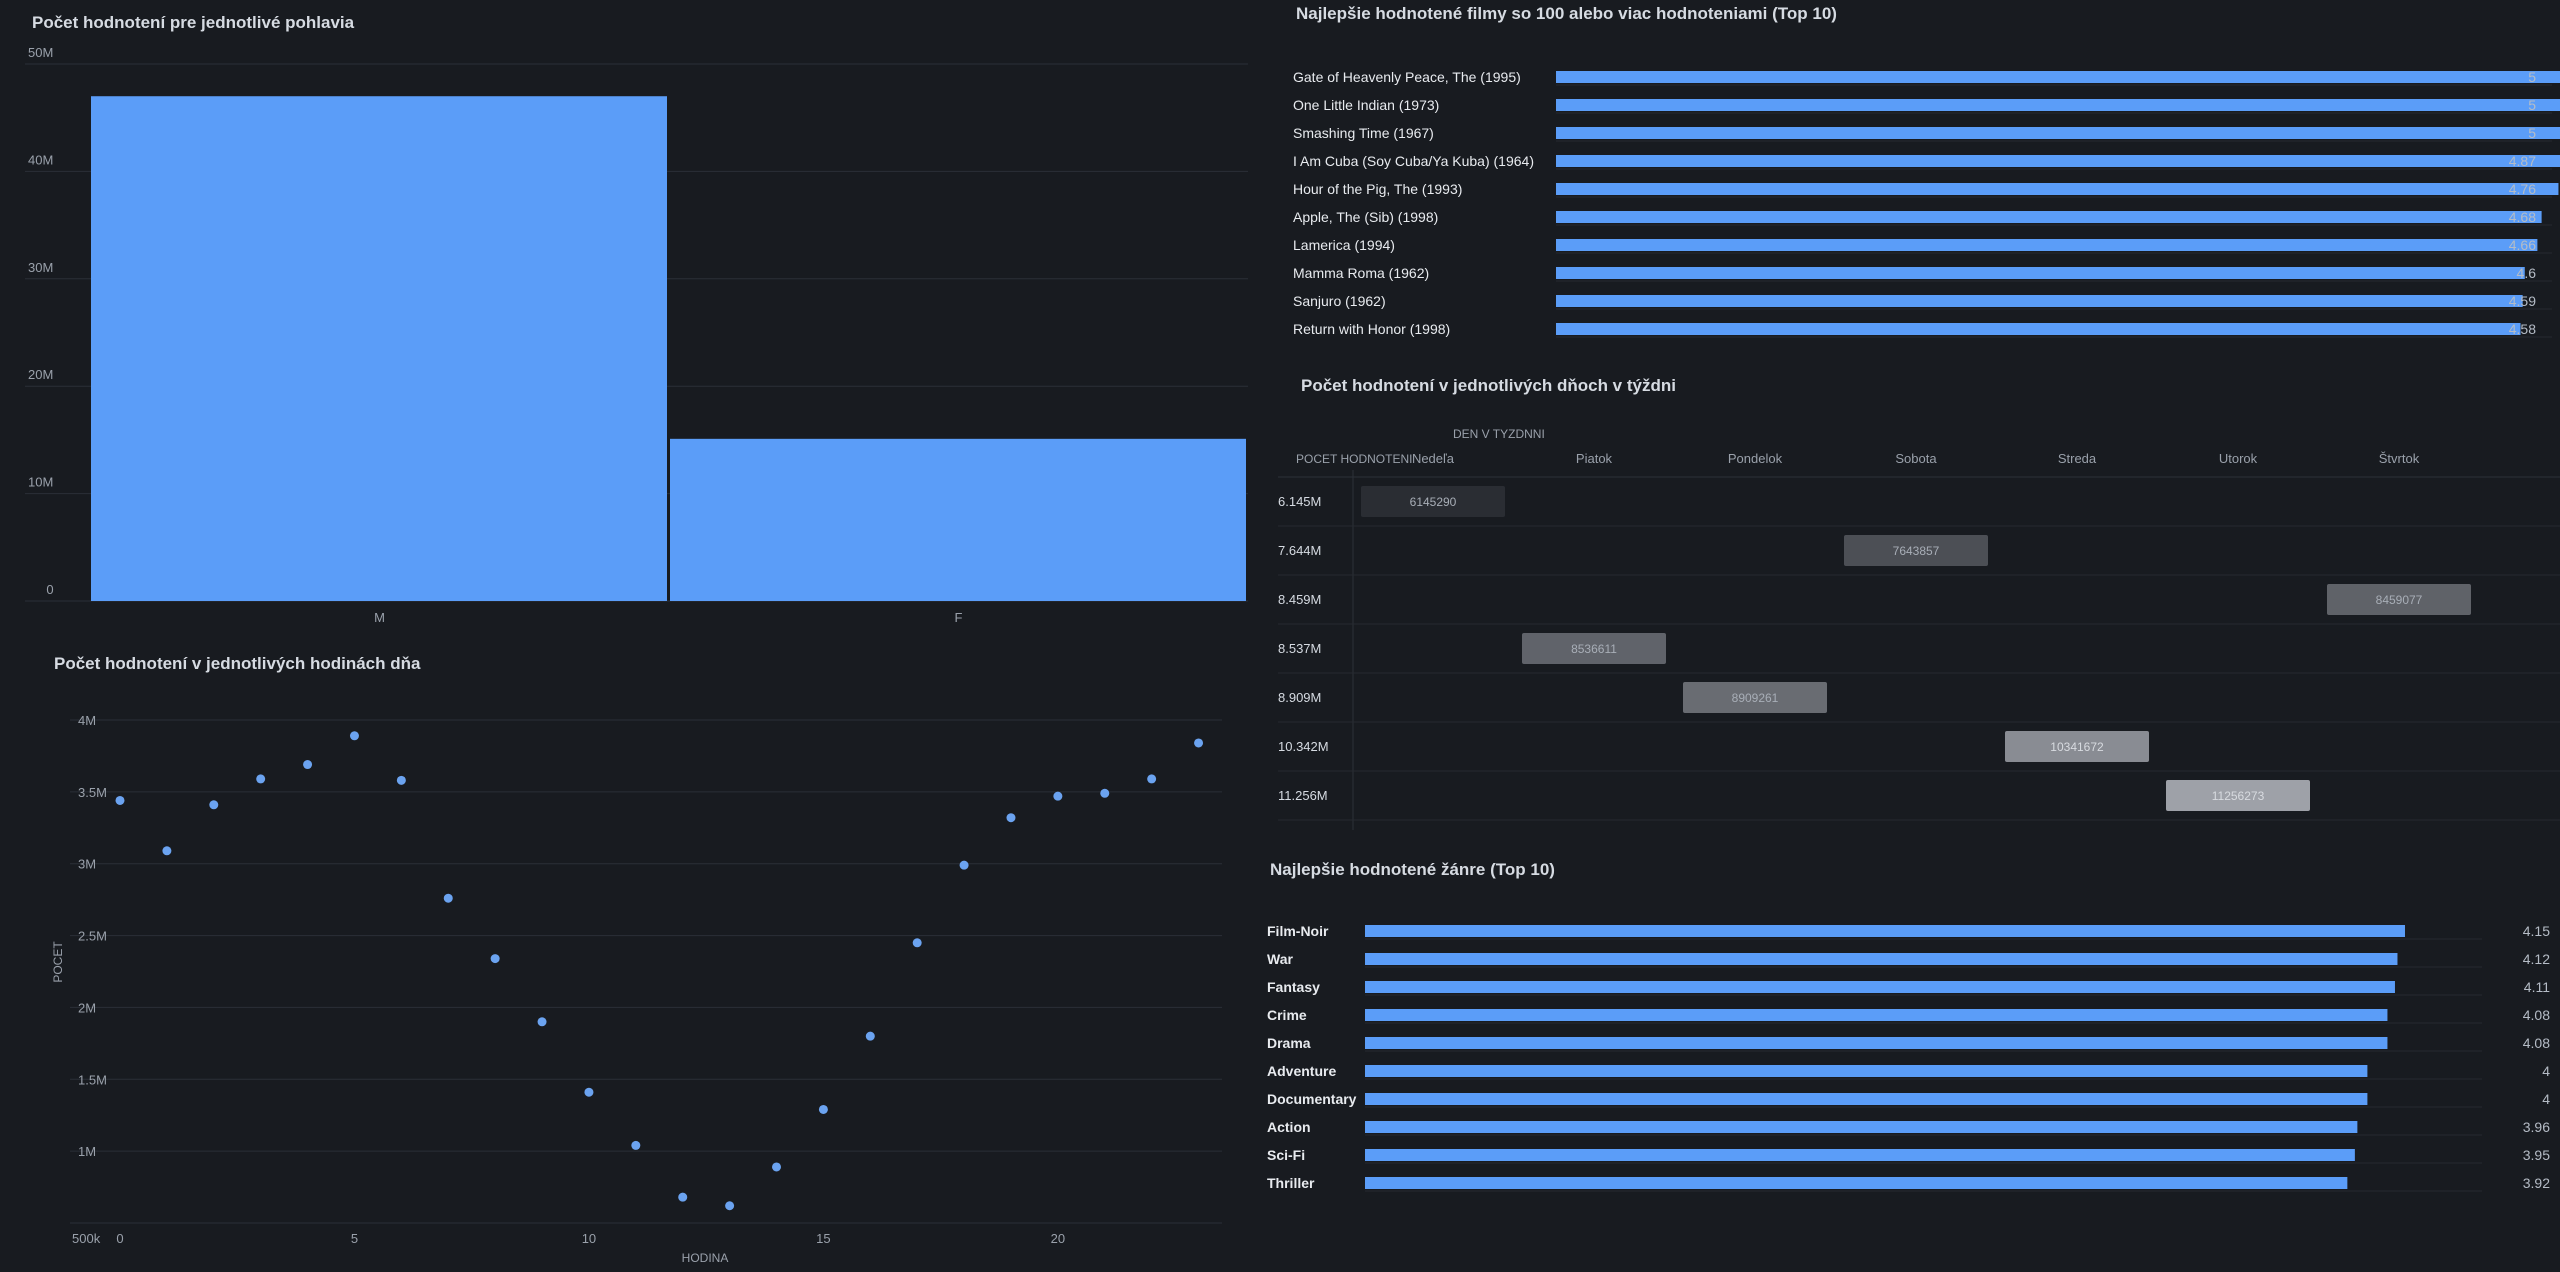 The height and width of the screenshot is (1272, 2560). Describe the element at coordinates (1366, 105) in the screenshot. I see `category-label: One Little Indian (1973)` at that location.